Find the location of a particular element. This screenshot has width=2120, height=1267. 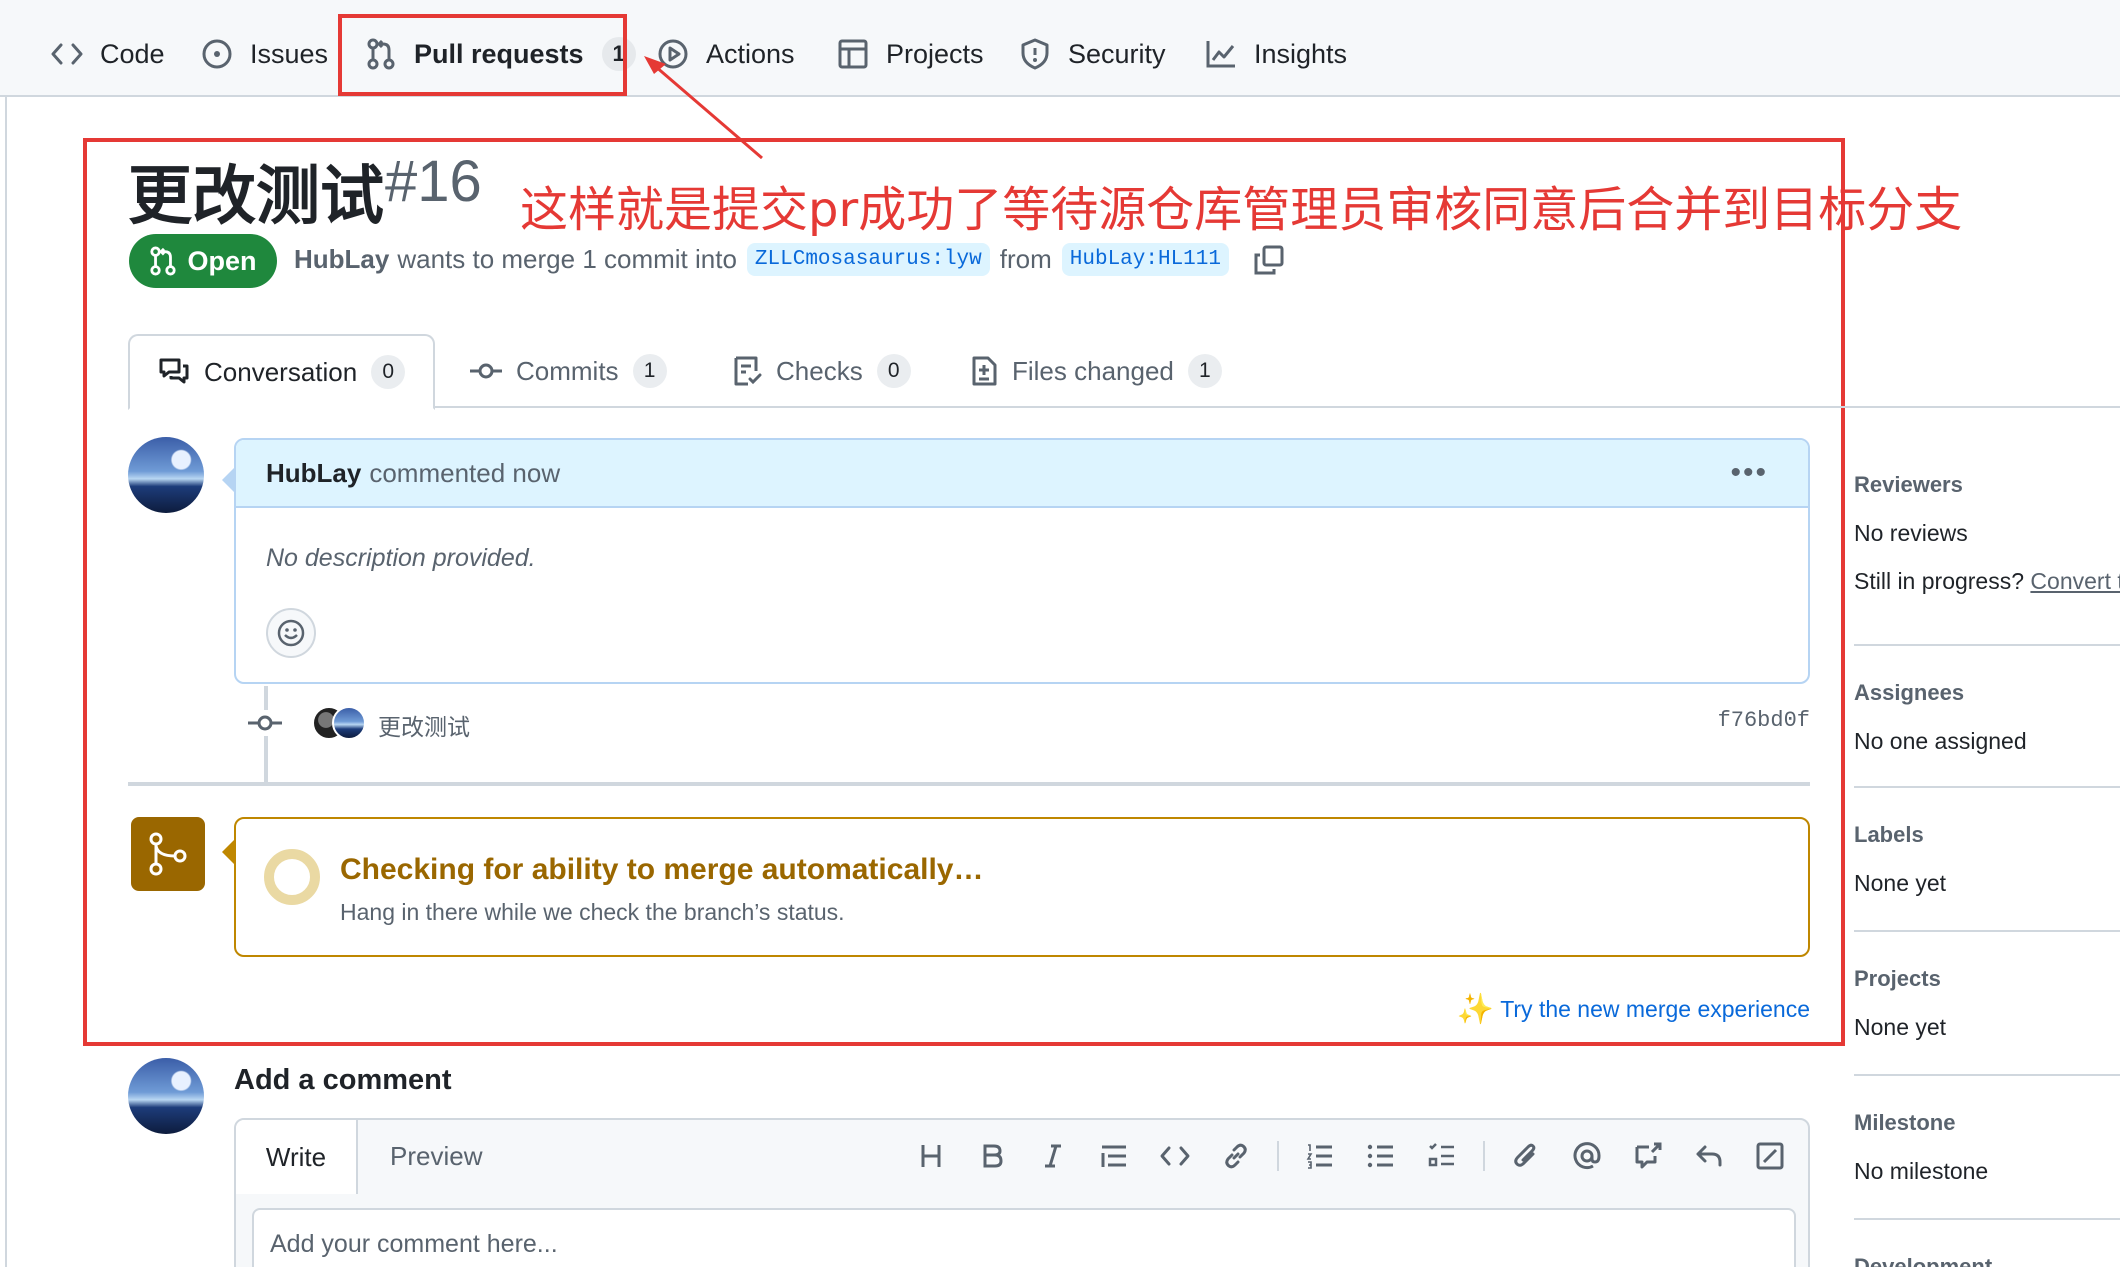

draft-prompt: Still in progress? Convert to draft is located at coordinates (1987, 581).